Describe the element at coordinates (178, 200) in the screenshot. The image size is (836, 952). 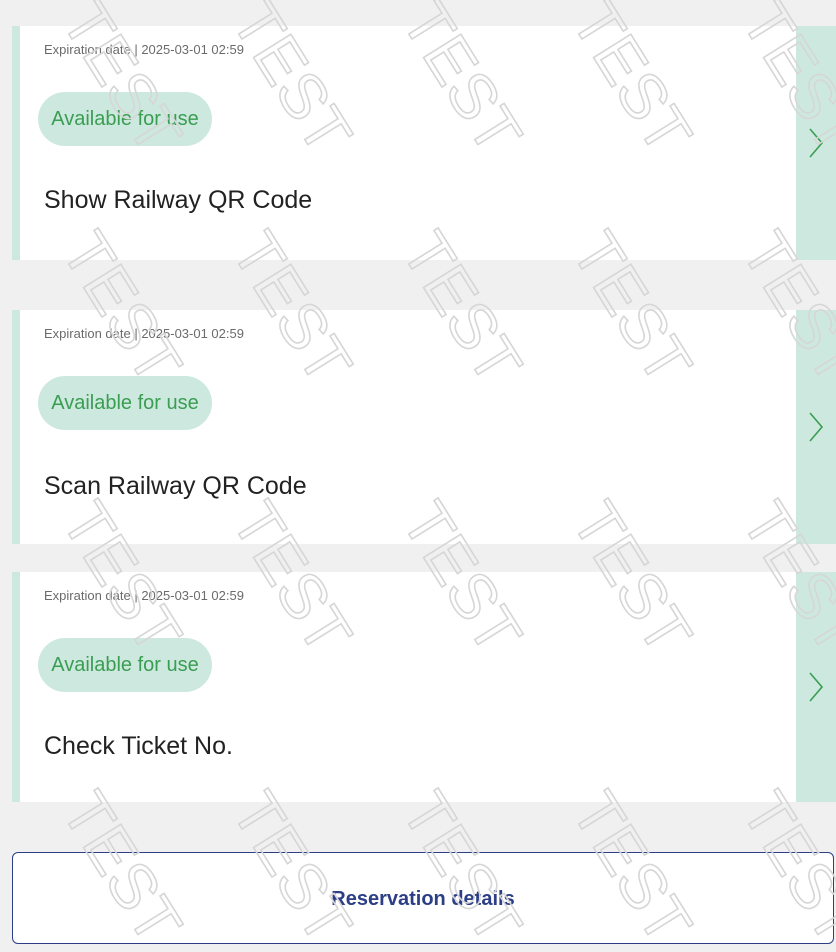
I see `card-title: Show Railway QR Code` at that location.